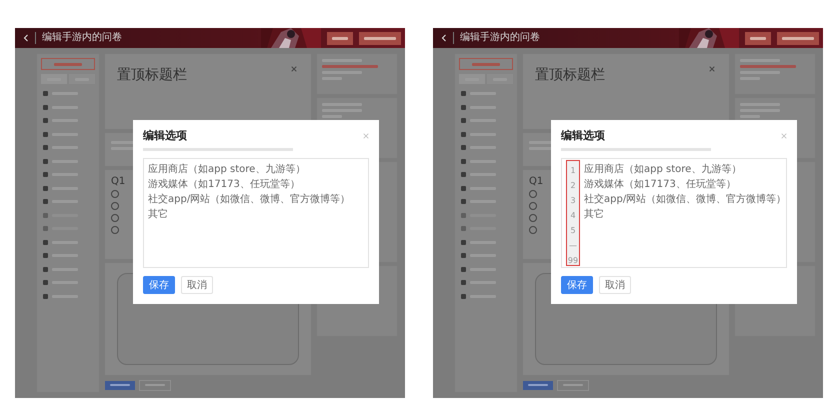  I want to click on line-number: 2, so click(573, 186).